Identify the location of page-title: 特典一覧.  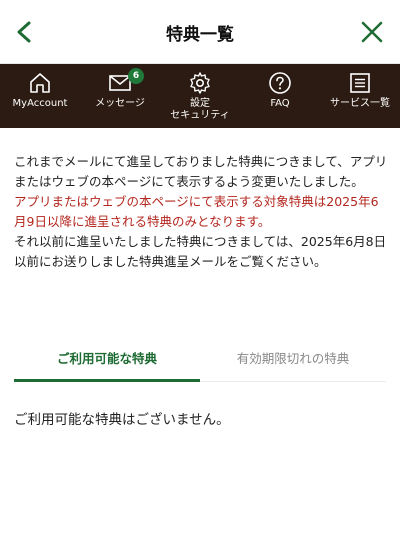
(200, 35).